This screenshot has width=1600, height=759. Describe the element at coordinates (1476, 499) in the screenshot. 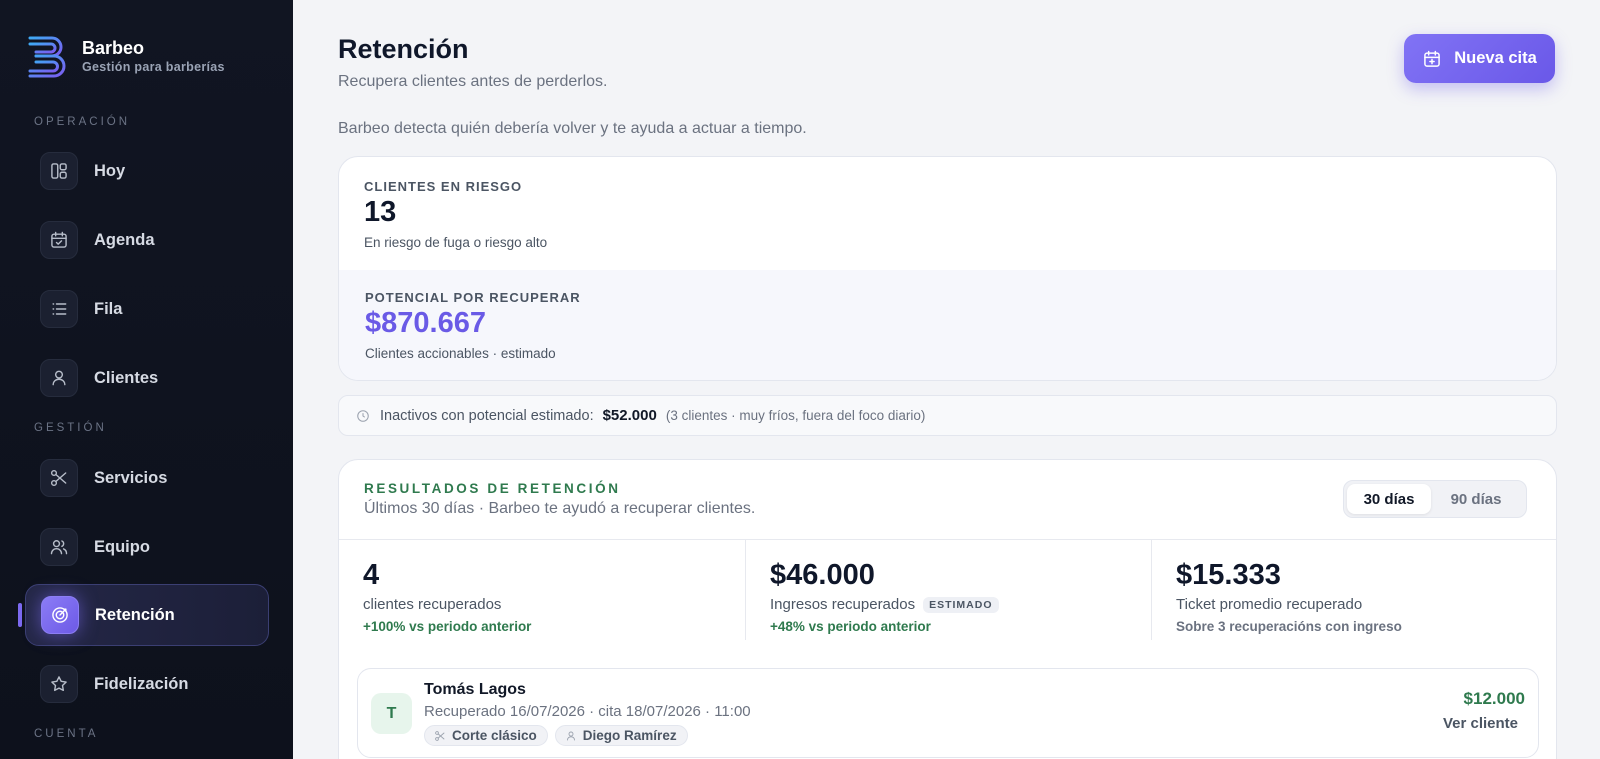

I see `period-90-days: 90 días` at that location.